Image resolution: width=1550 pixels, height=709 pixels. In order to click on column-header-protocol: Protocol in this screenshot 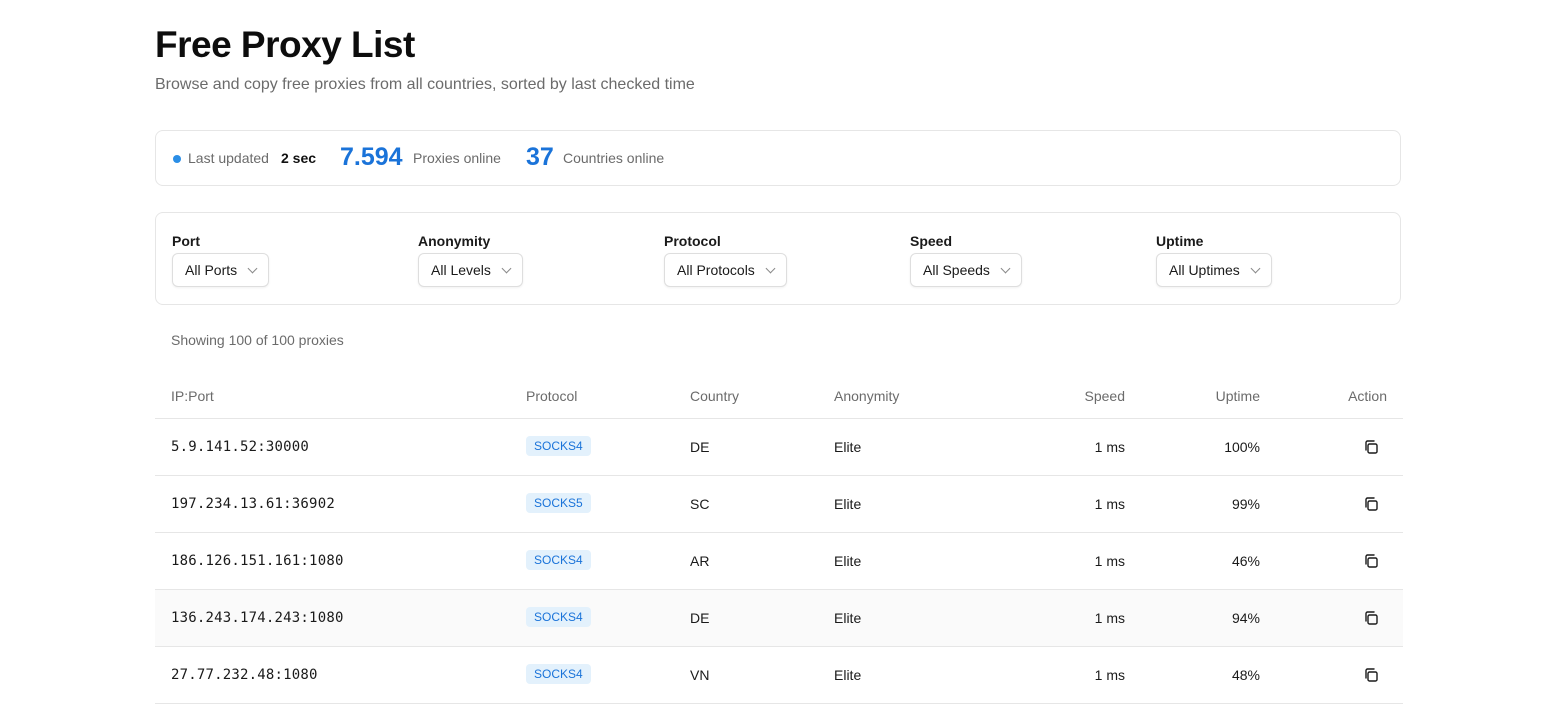, I will do `click(551, 396)`.